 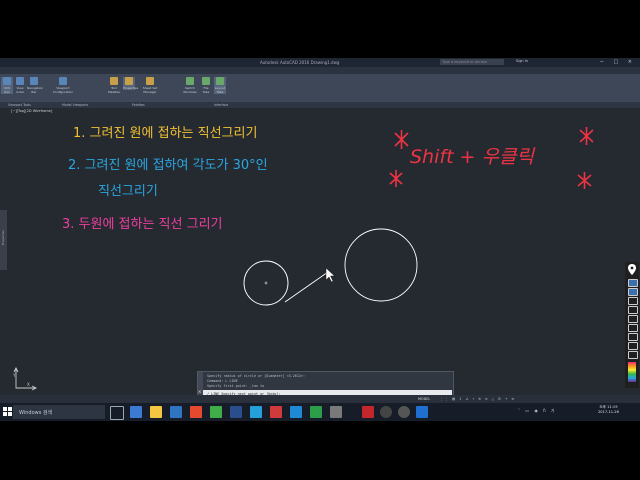 What do you see at coordinates (28, 384) in the screenshot?
I see `svg-text: X` at bounding box center [28, 384].